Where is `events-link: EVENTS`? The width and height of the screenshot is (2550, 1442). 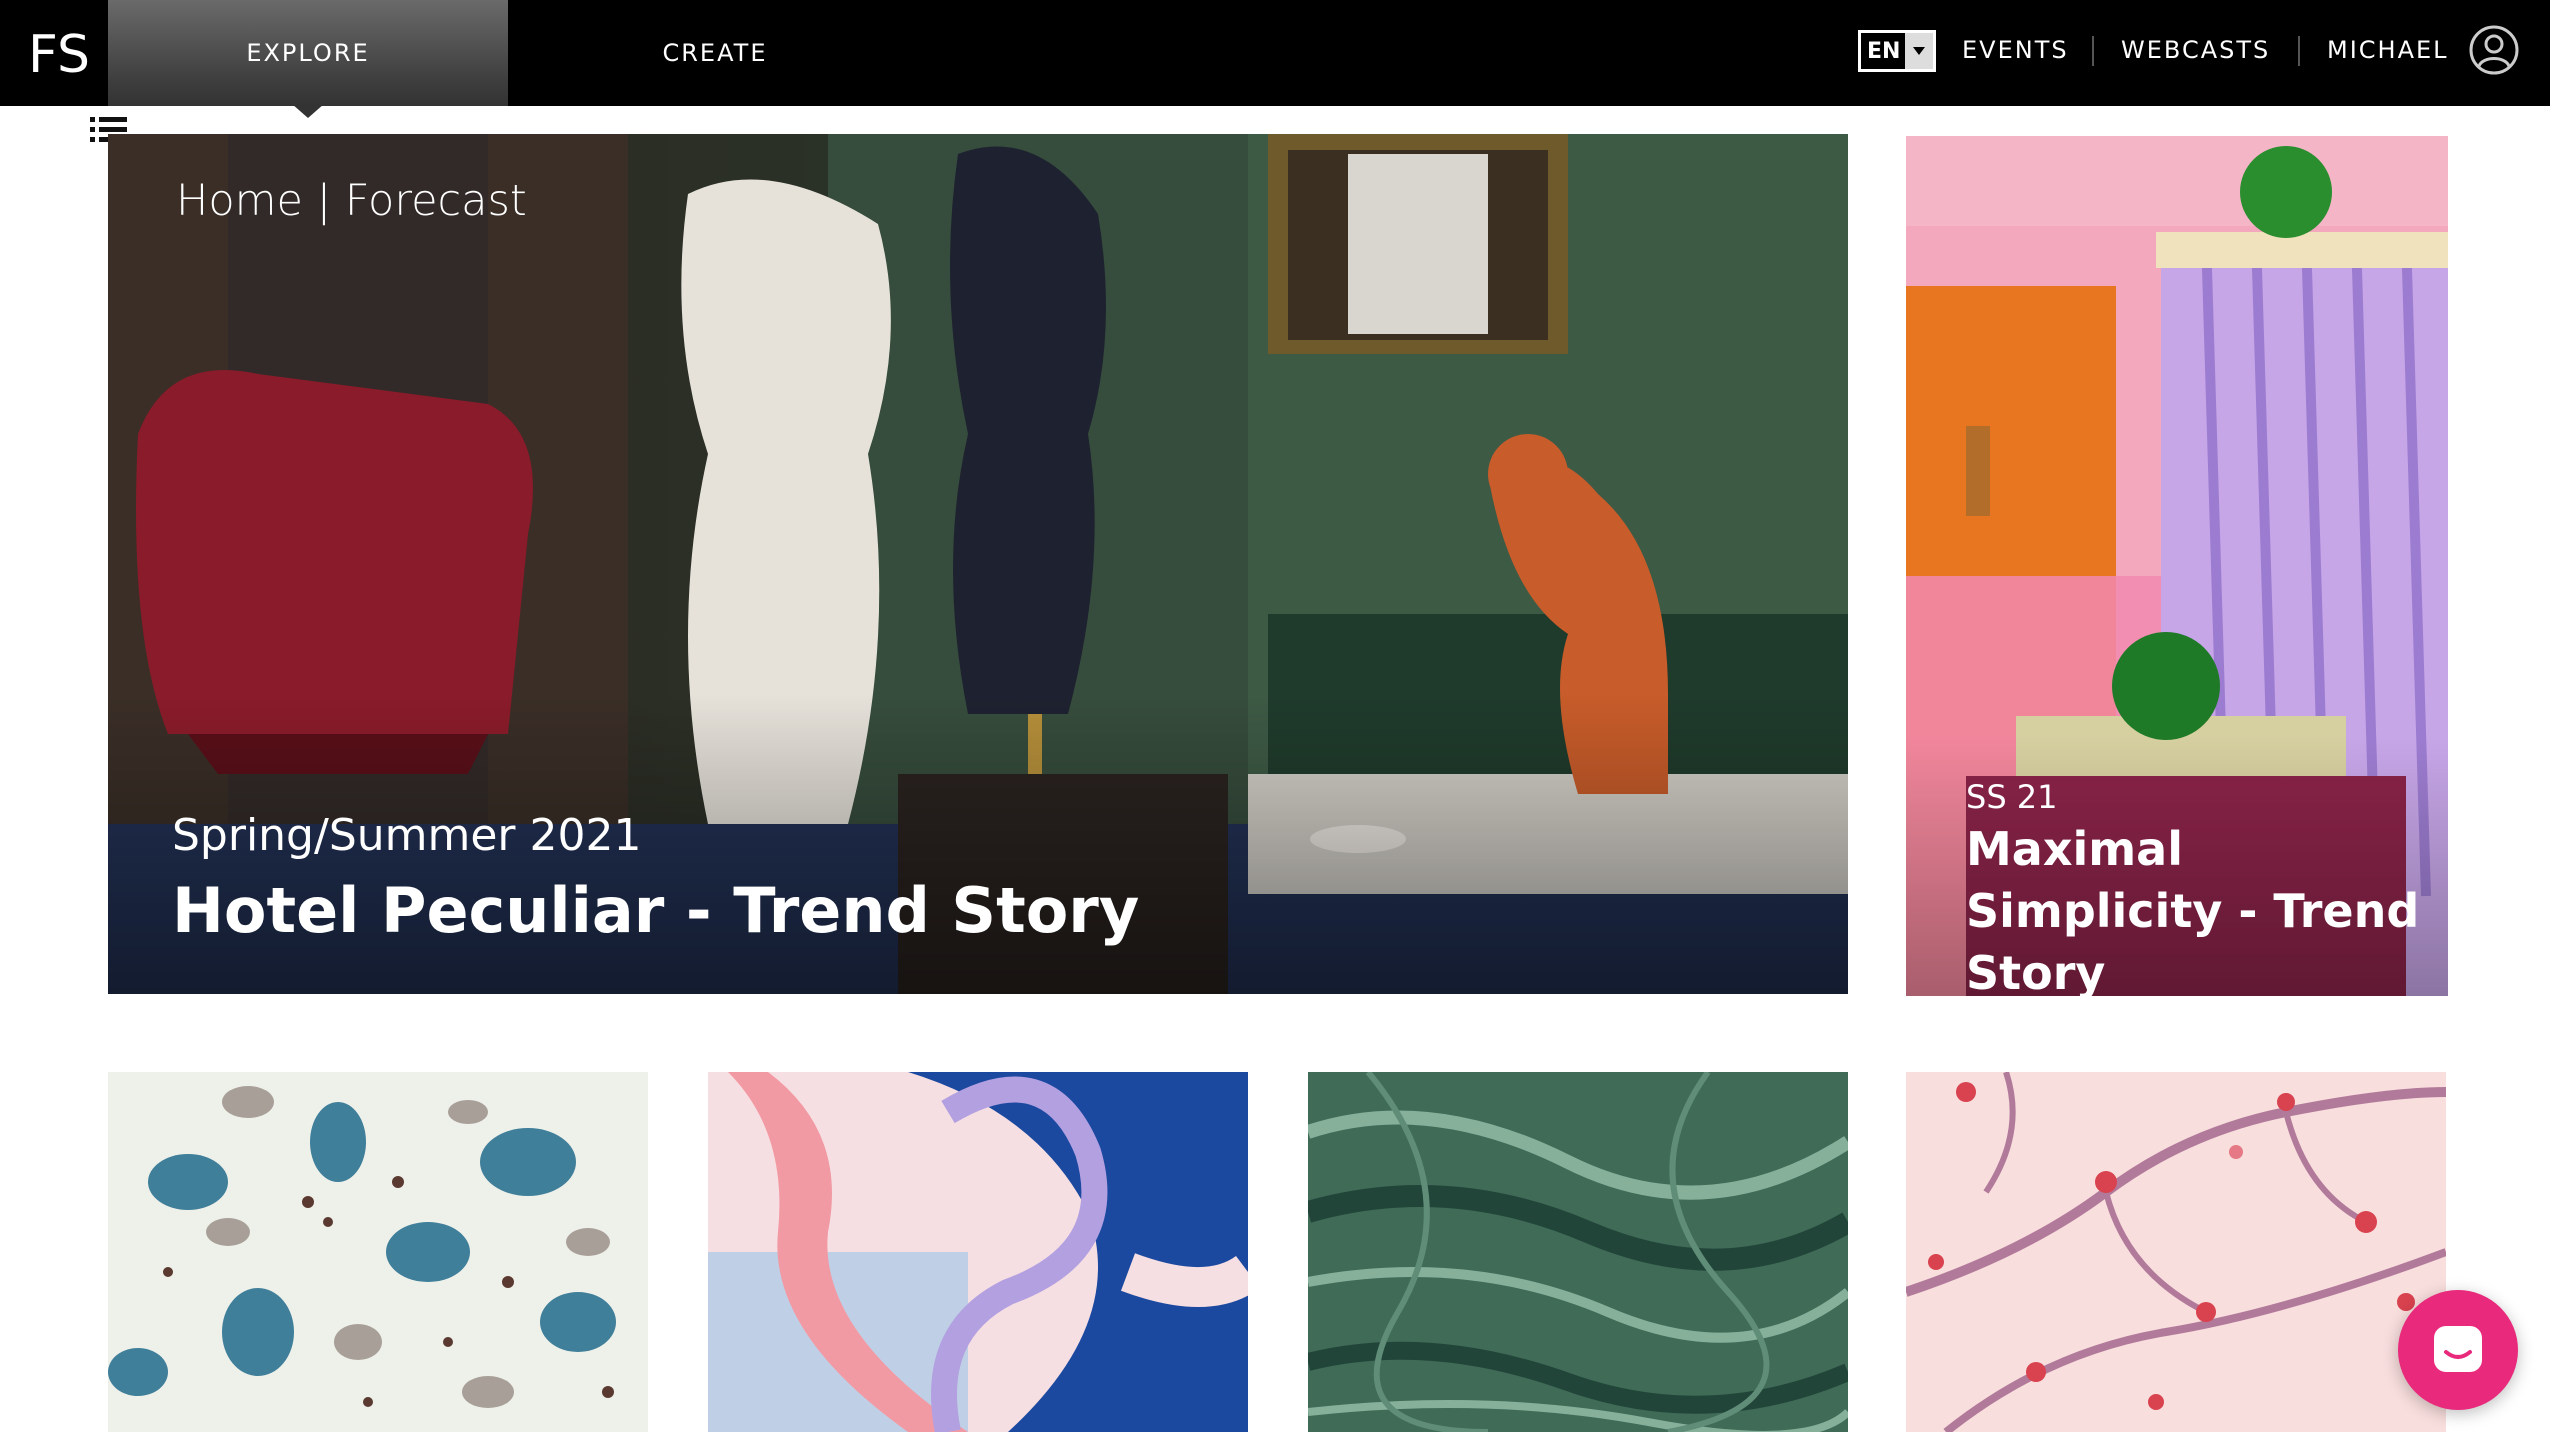
events-link: EVENTS is located at coordinates (2015, 50).